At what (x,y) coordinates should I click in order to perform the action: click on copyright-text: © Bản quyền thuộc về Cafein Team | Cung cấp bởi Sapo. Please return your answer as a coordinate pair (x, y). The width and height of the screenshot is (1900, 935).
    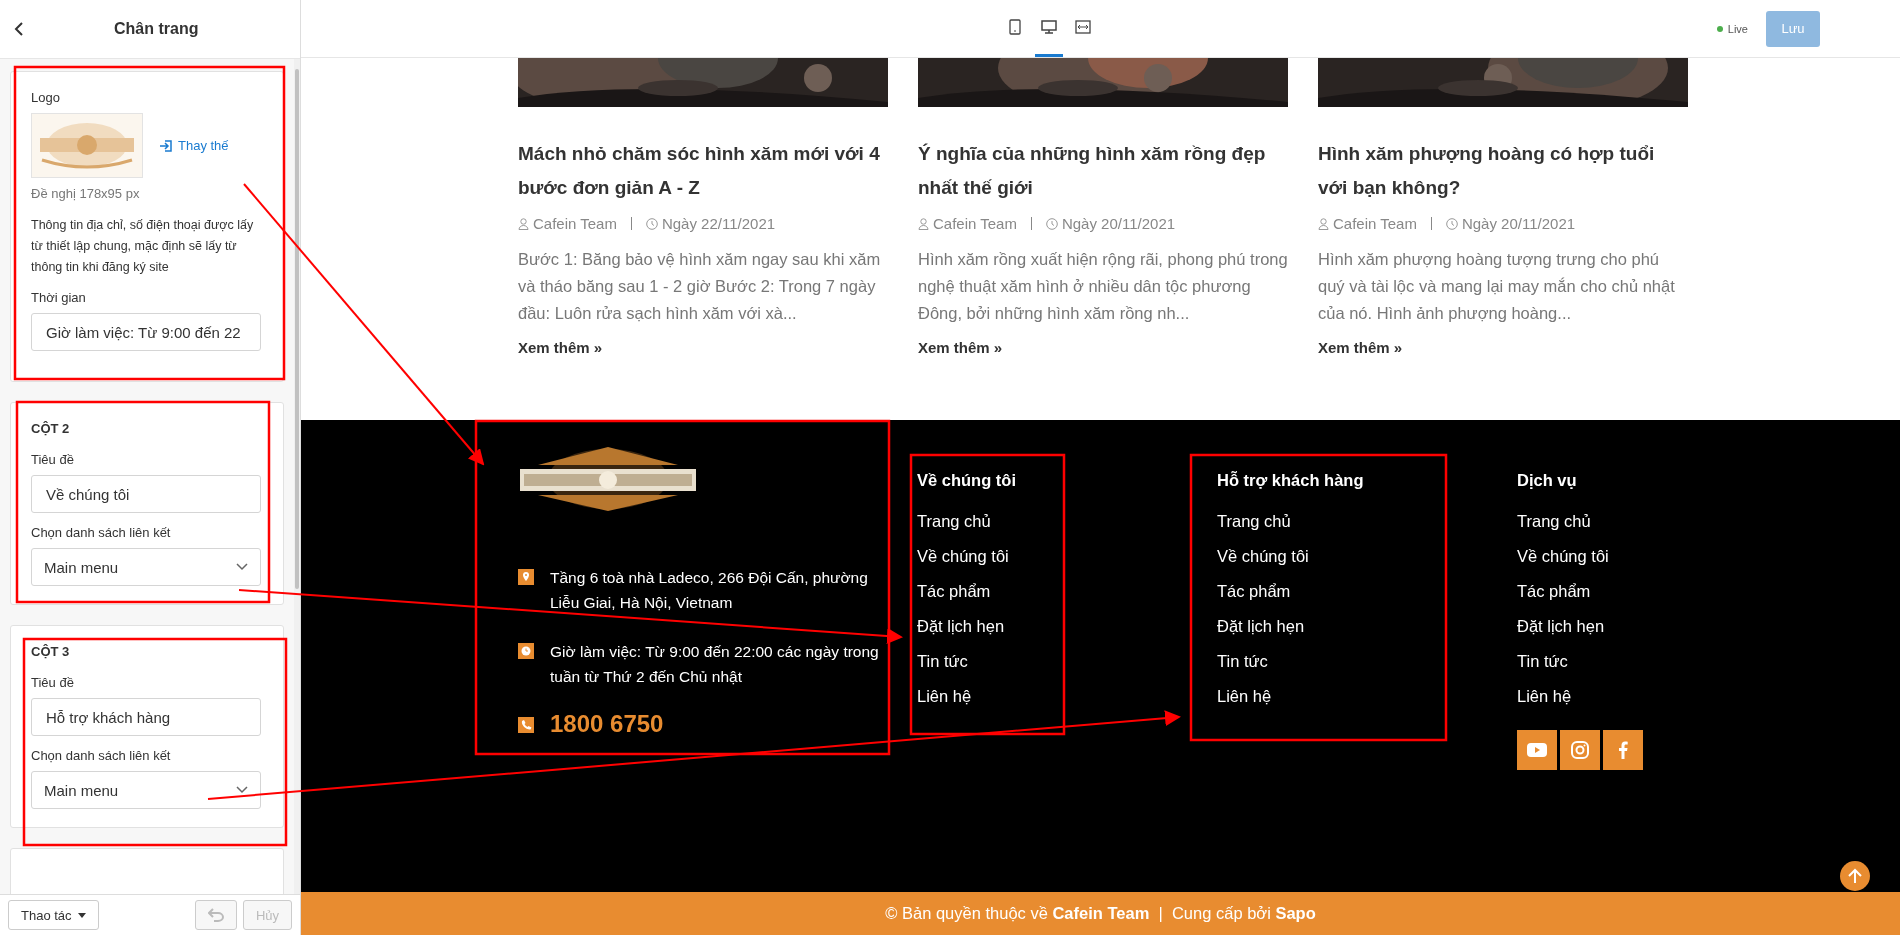
    Looking at the image, I should click on (1100, 913).